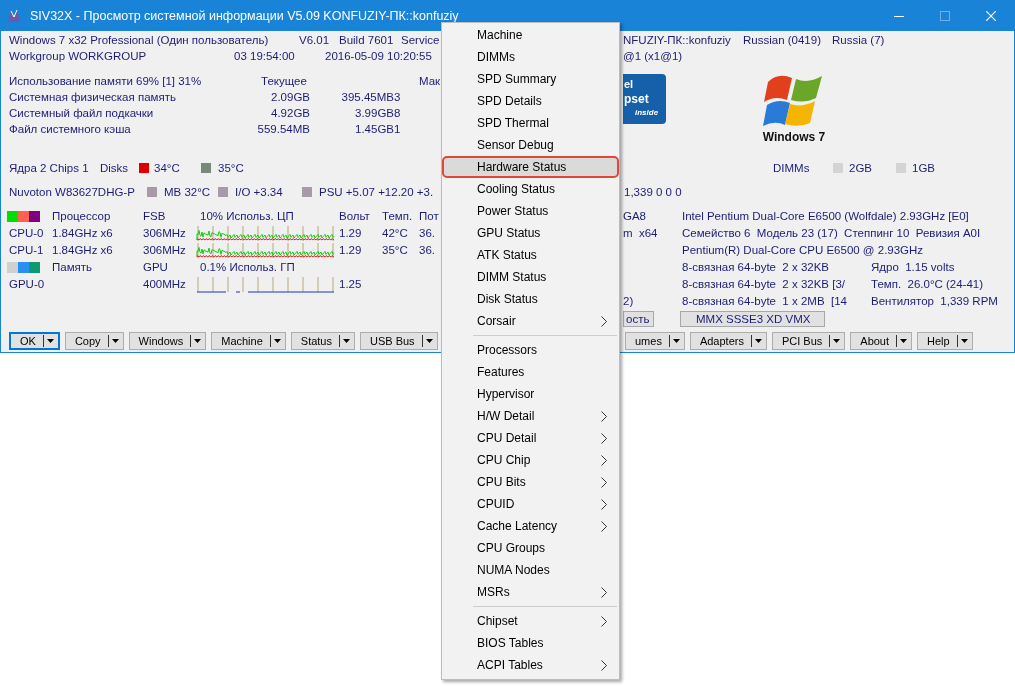 This screenshot has height=686, width=1015. Describe the element at coordinates (756, 267) in the screenshot. I see `info-text: 8-связная 64-byte 2 x 32KB` at that location.